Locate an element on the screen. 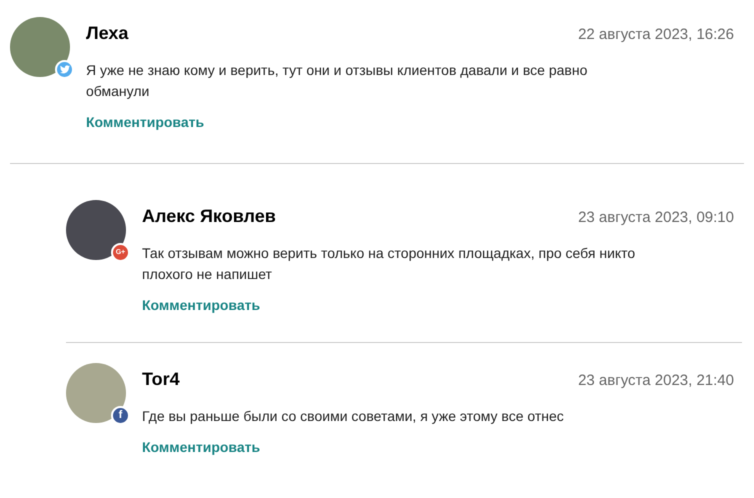  comment-date: 23 августа 2023, 09:10 is located at coordinates (656, 218).